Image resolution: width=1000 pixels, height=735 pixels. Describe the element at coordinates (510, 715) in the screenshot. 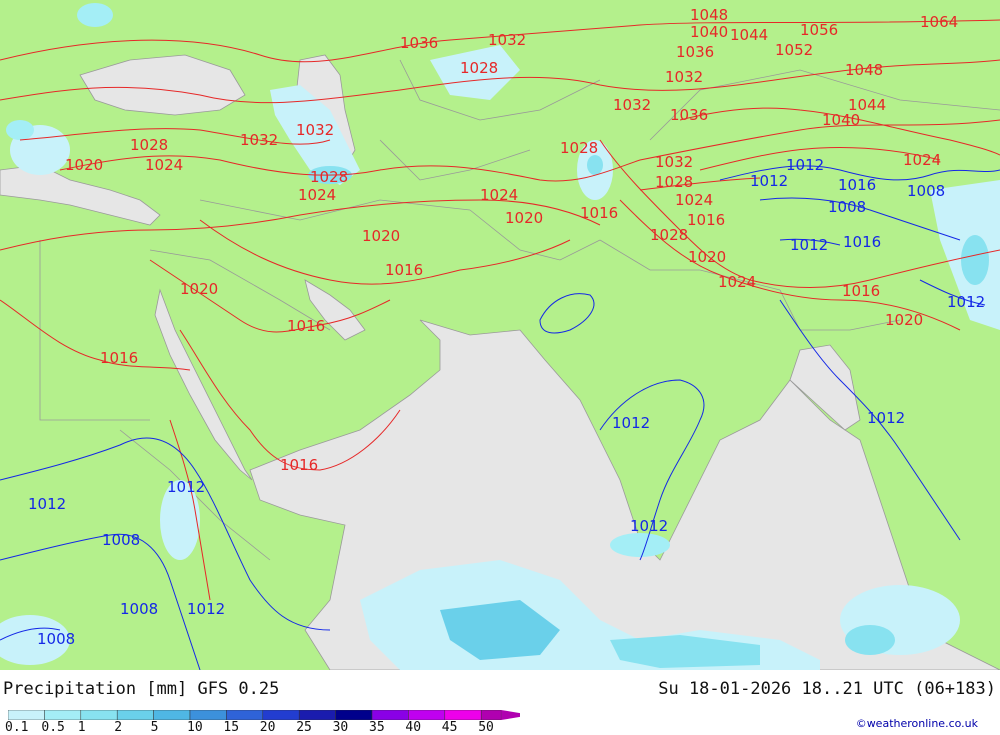

I see `legend-arrow` at that location.